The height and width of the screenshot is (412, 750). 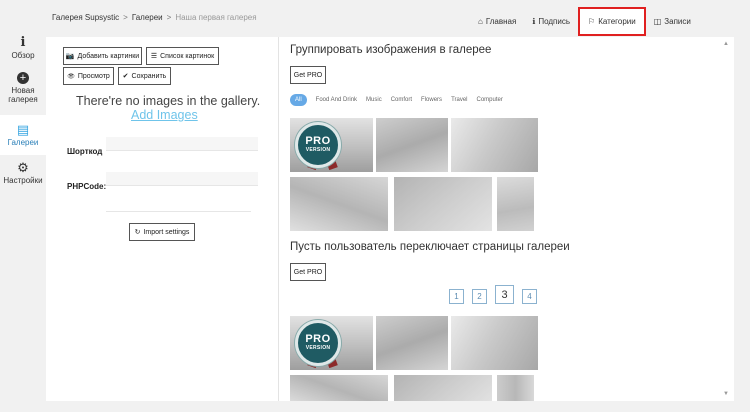 I want to click on category-tag-all: All, so click(x=298, y=100).